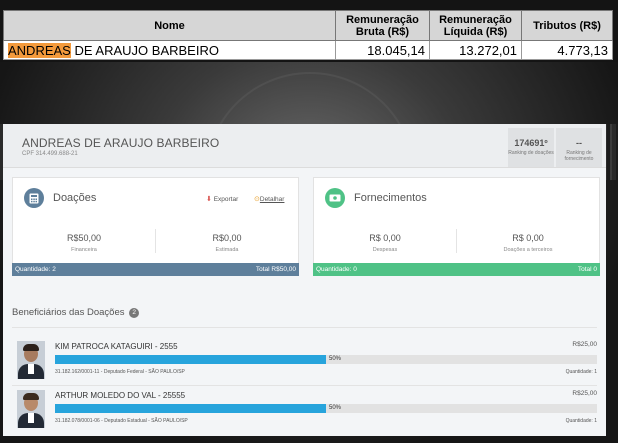 The height and width of the screenshot is (443, 618). I want to click on detail-button: ⊙Detalhar, so click(269, 199).